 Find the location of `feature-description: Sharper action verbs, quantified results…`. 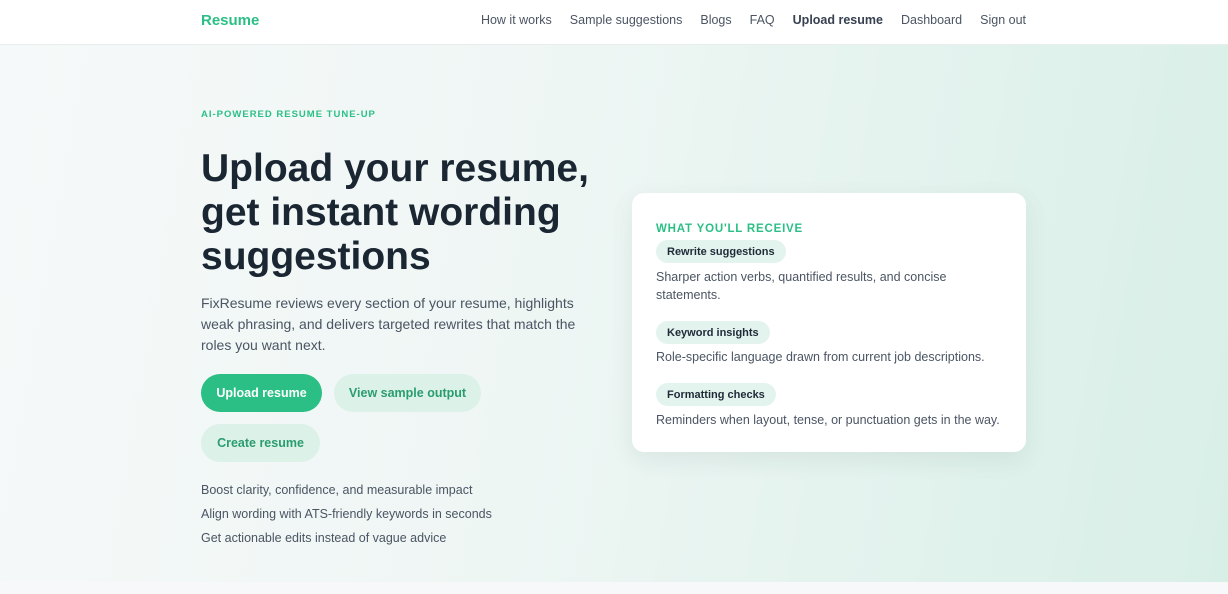

feature-description: Sharper action verbs, quantified results… is located at coordinates (801, 286).